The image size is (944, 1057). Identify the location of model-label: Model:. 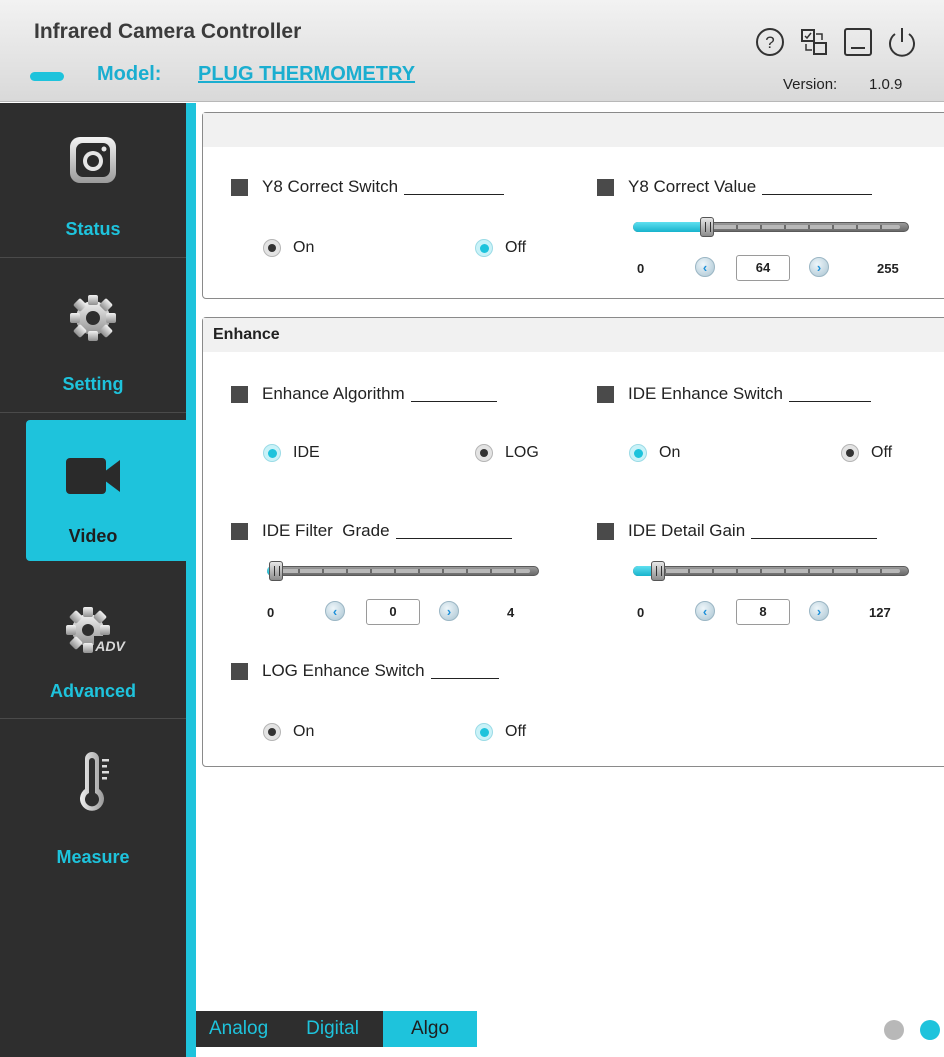
(129, 74).